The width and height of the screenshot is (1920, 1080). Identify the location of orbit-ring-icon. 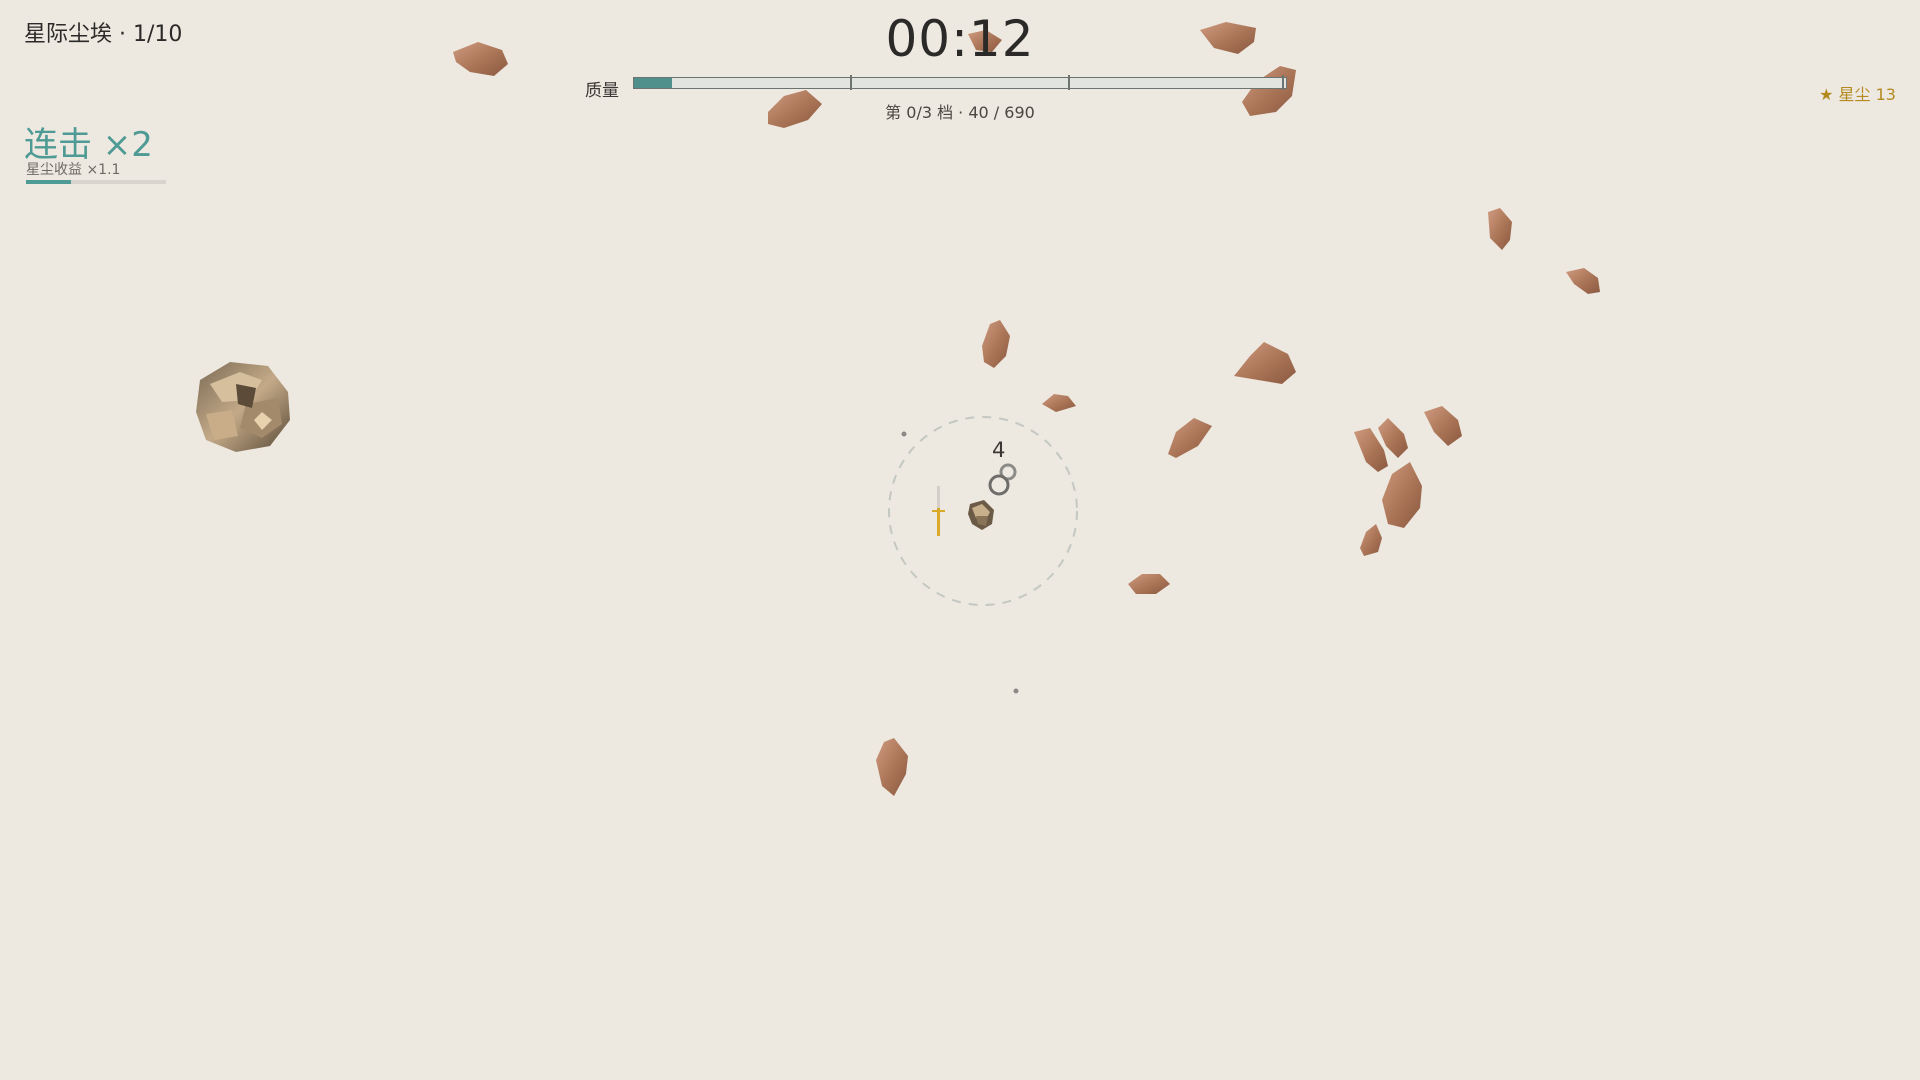
(999, 485).